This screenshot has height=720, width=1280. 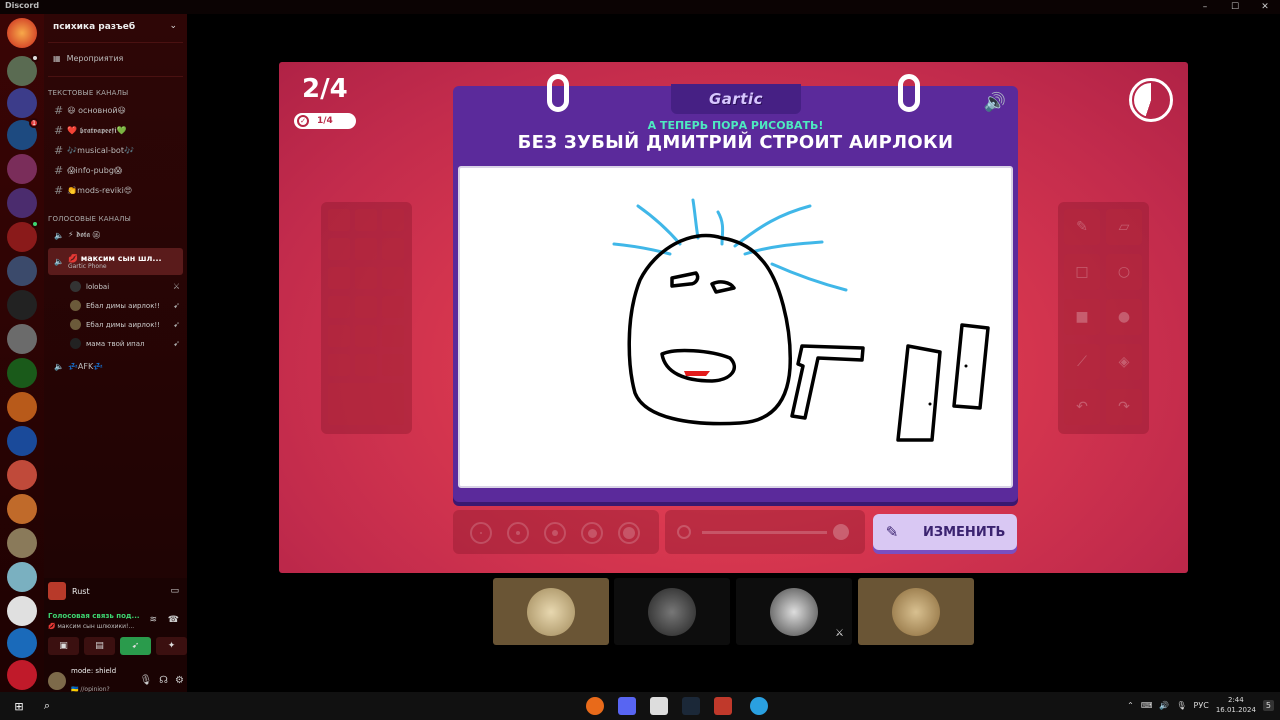 I want to click on chevron-up-icon: ⌃, so click(x=1130, y=705).